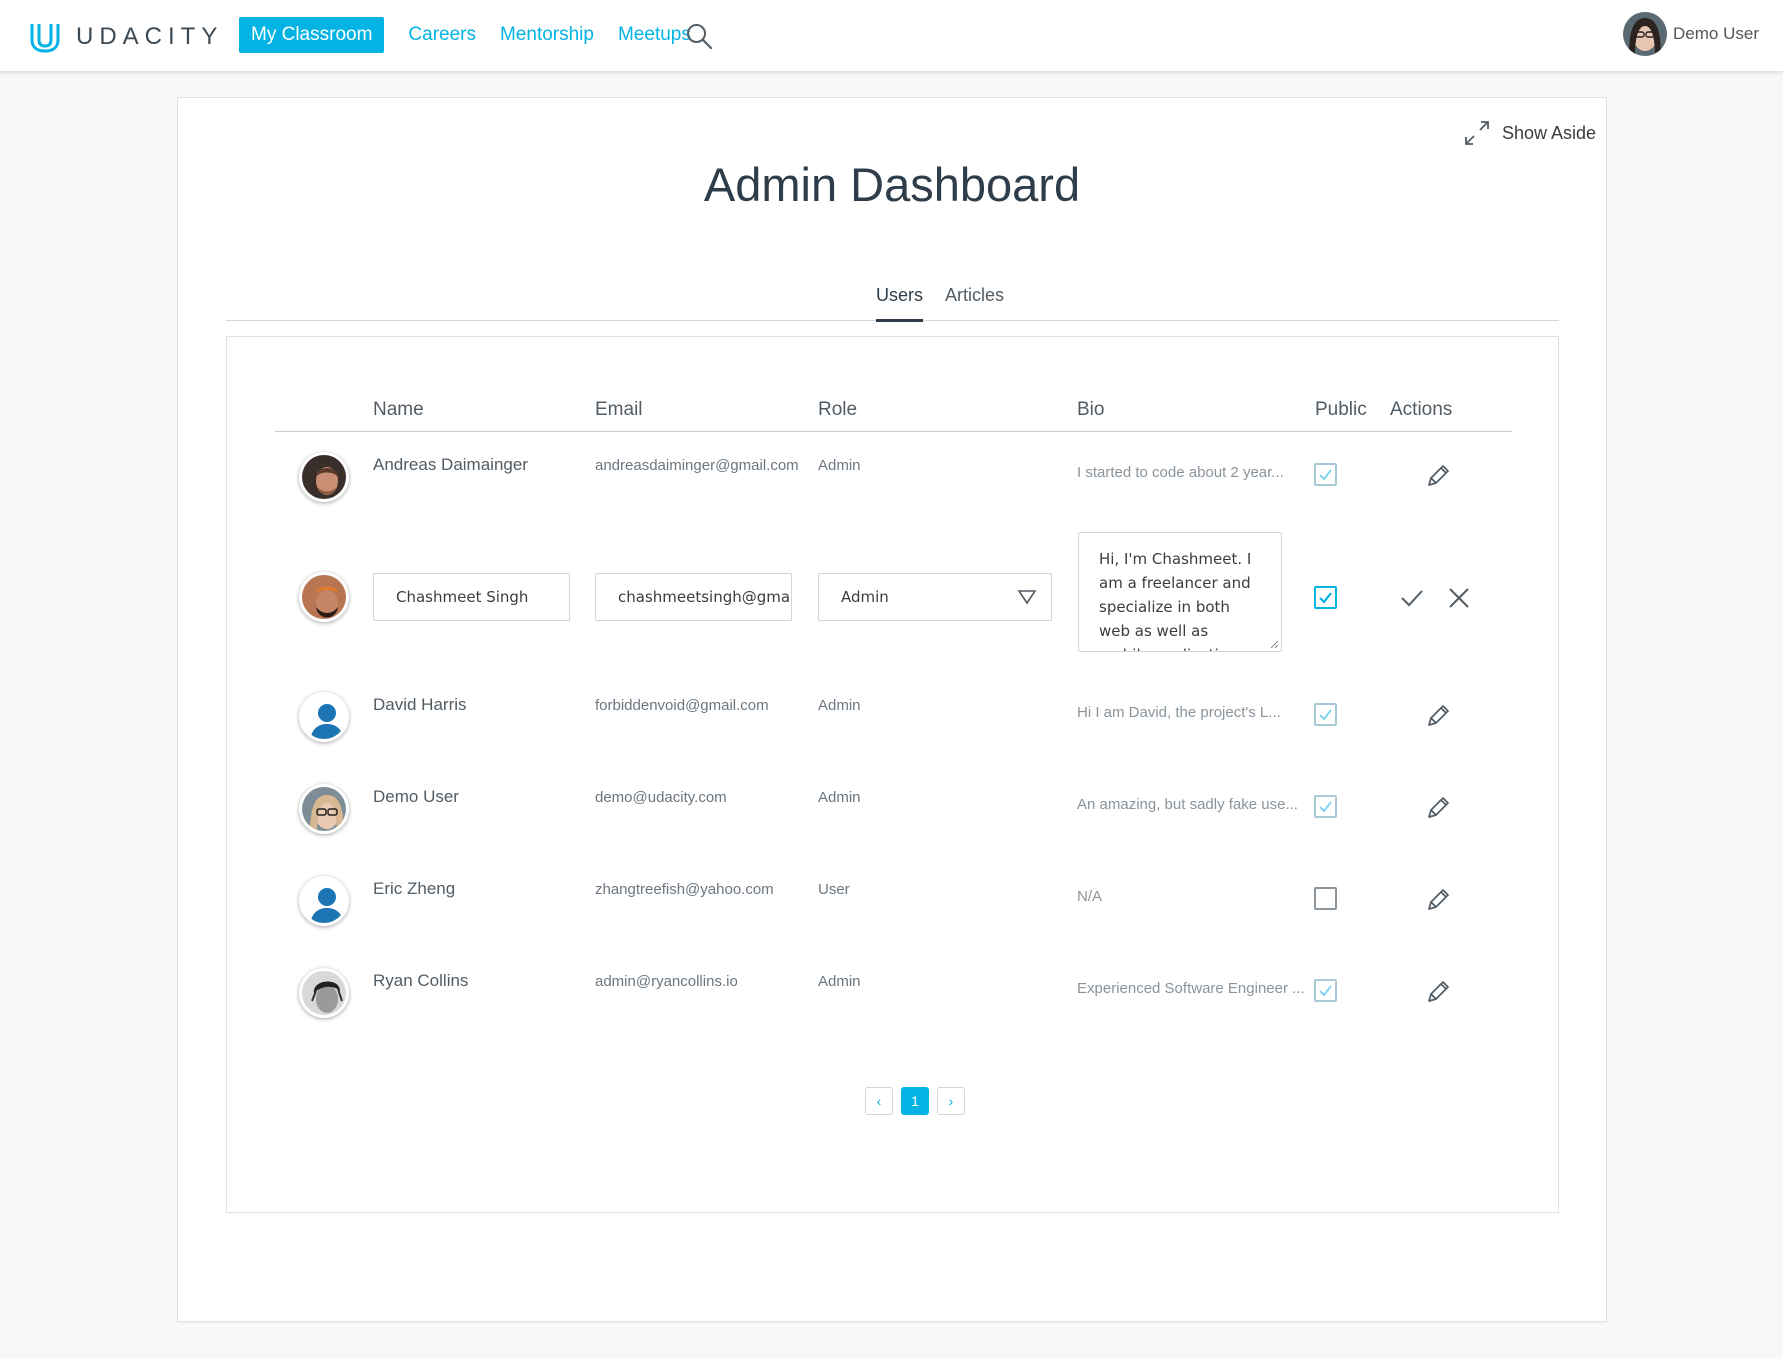 Image resolution: width=1783 pixels, height=1359 pixels. I want to click on user-email-cell: andreasdaiminger@gmail.com, so click(697, 465).